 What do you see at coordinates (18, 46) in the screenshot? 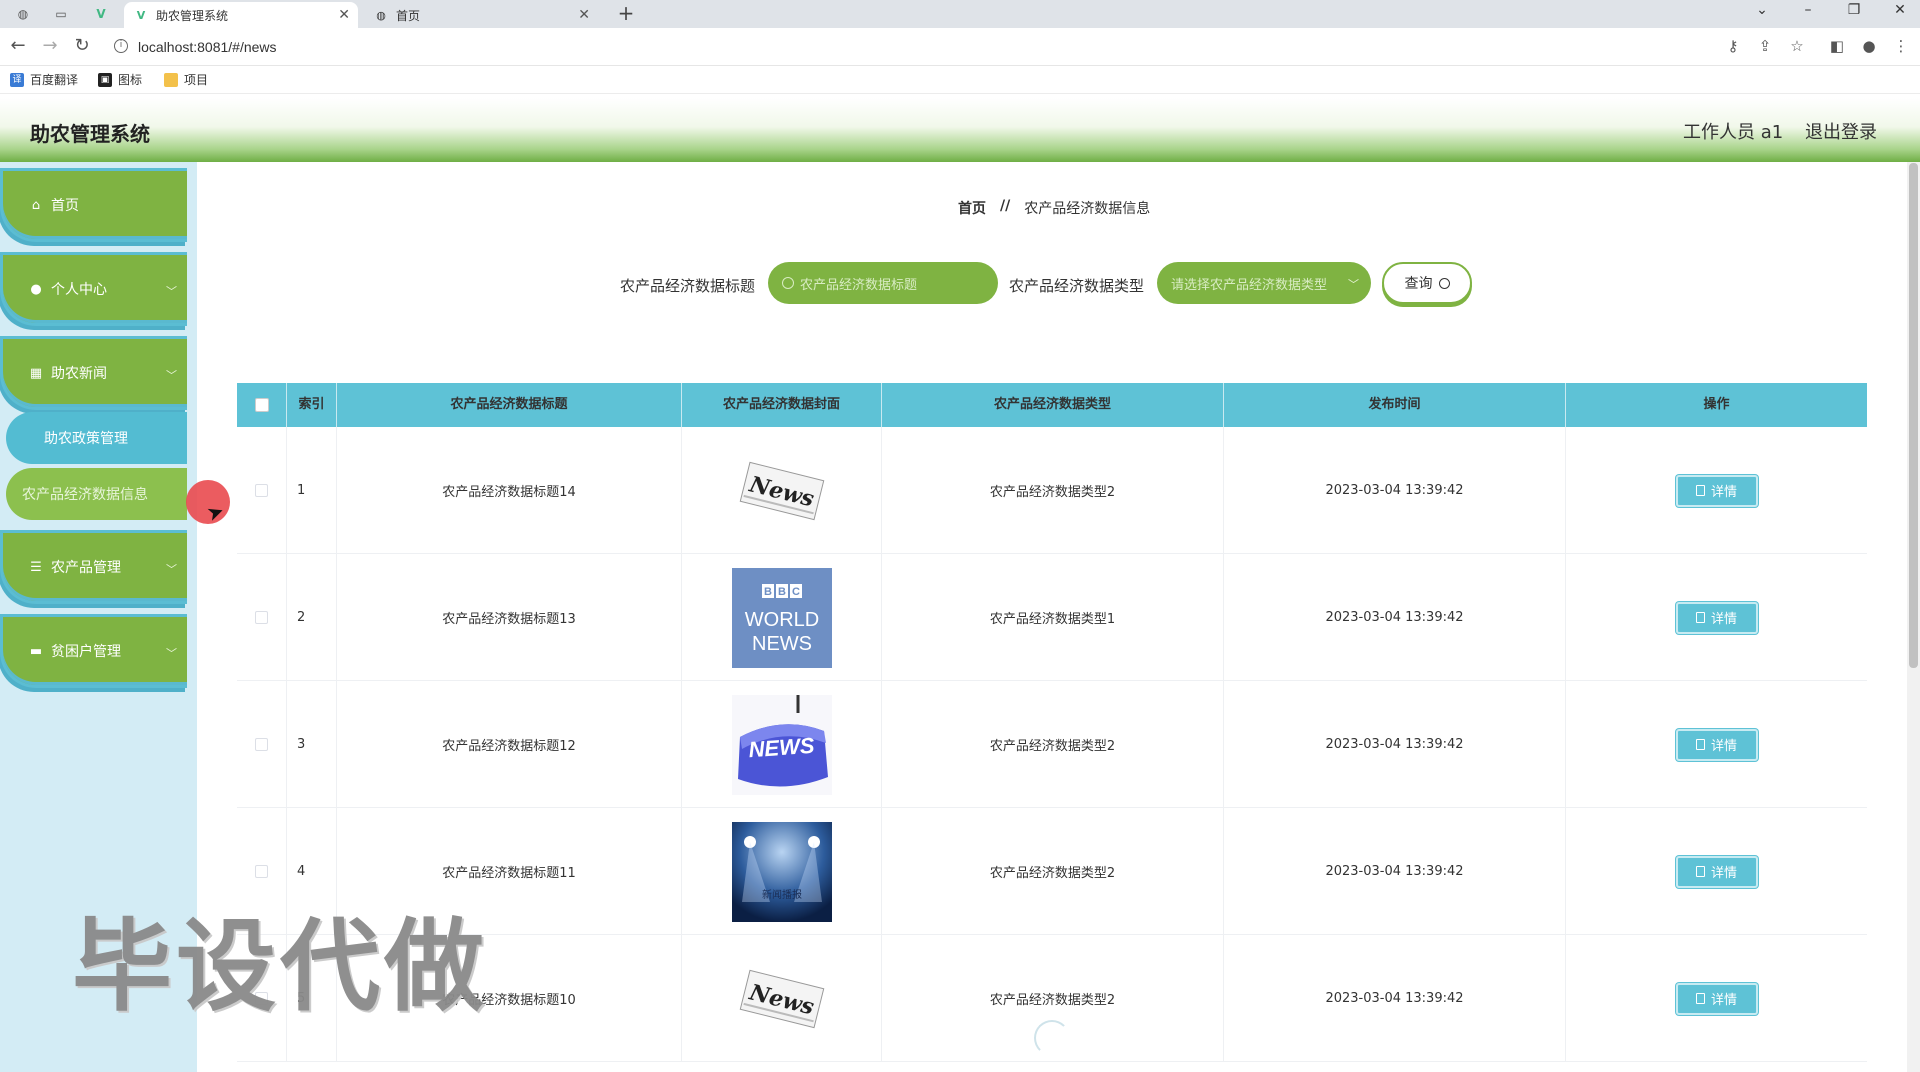
I see `back-icon: ←` at bounding box center [18, 46].